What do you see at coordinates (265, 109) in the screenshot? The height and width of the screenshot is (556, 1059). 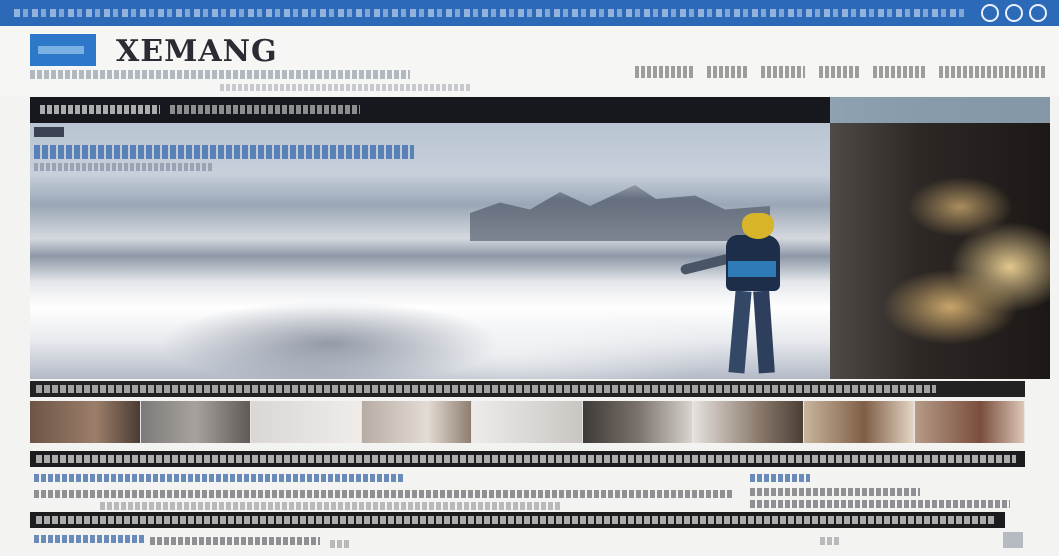 I see `hero-section-link` at bounding box center [265, 109].